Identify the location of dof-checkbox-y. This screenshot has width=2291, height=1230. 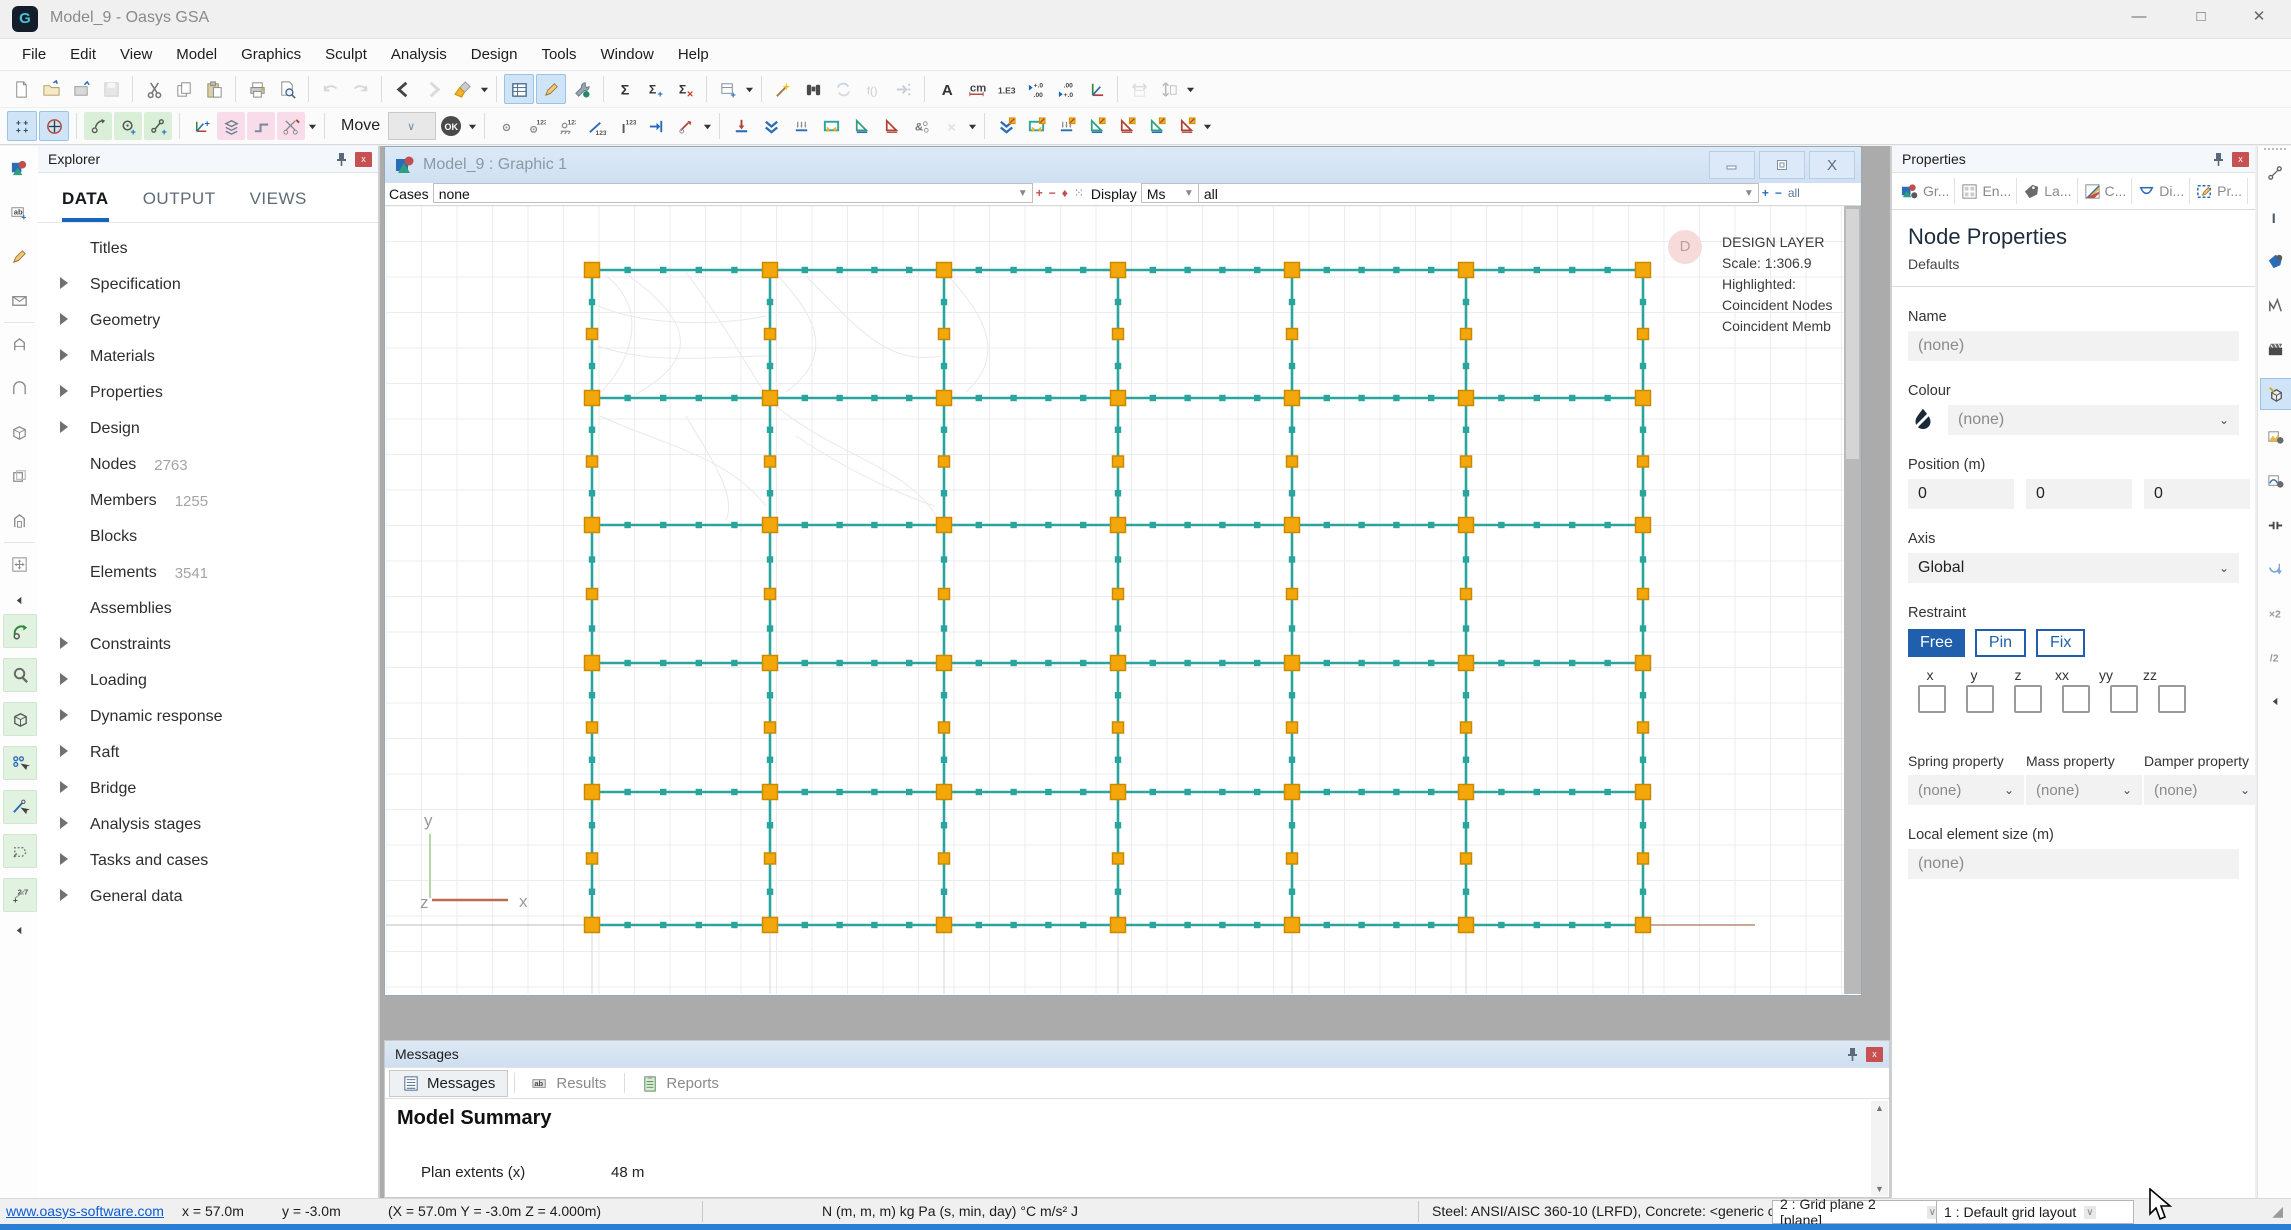
(1980, 699).